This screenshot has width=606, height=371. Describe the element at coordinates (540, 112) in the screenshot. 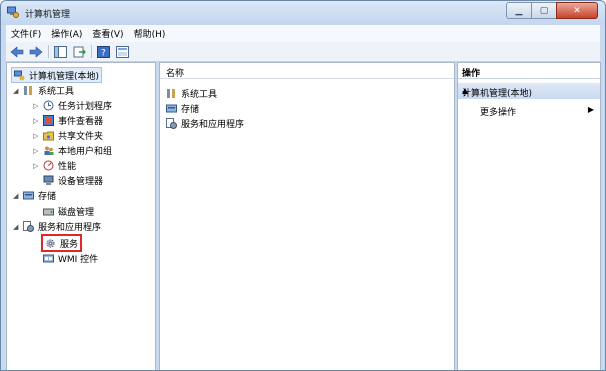

I see `more-actions-item: 更多操作 ▶` at that location.